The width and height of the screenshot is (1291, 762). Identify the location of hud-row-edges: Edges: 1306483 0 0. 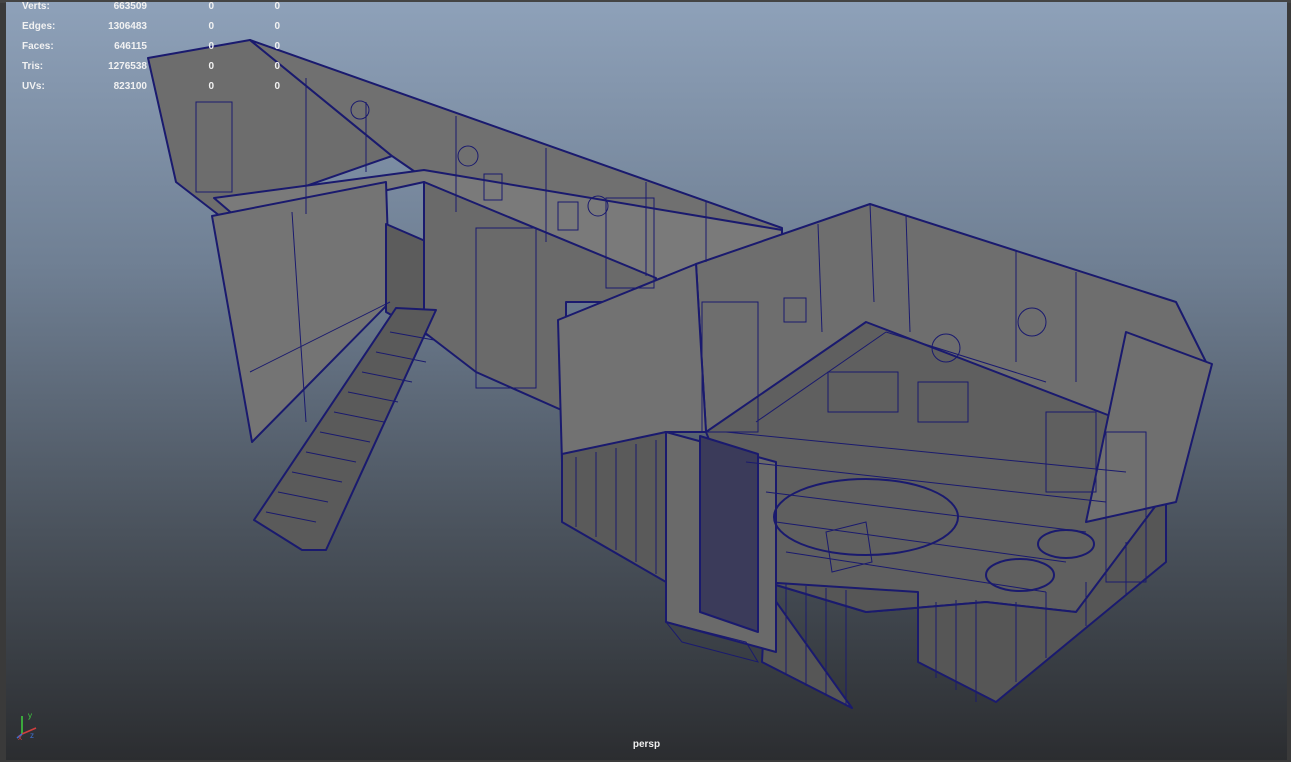
(152, 29).